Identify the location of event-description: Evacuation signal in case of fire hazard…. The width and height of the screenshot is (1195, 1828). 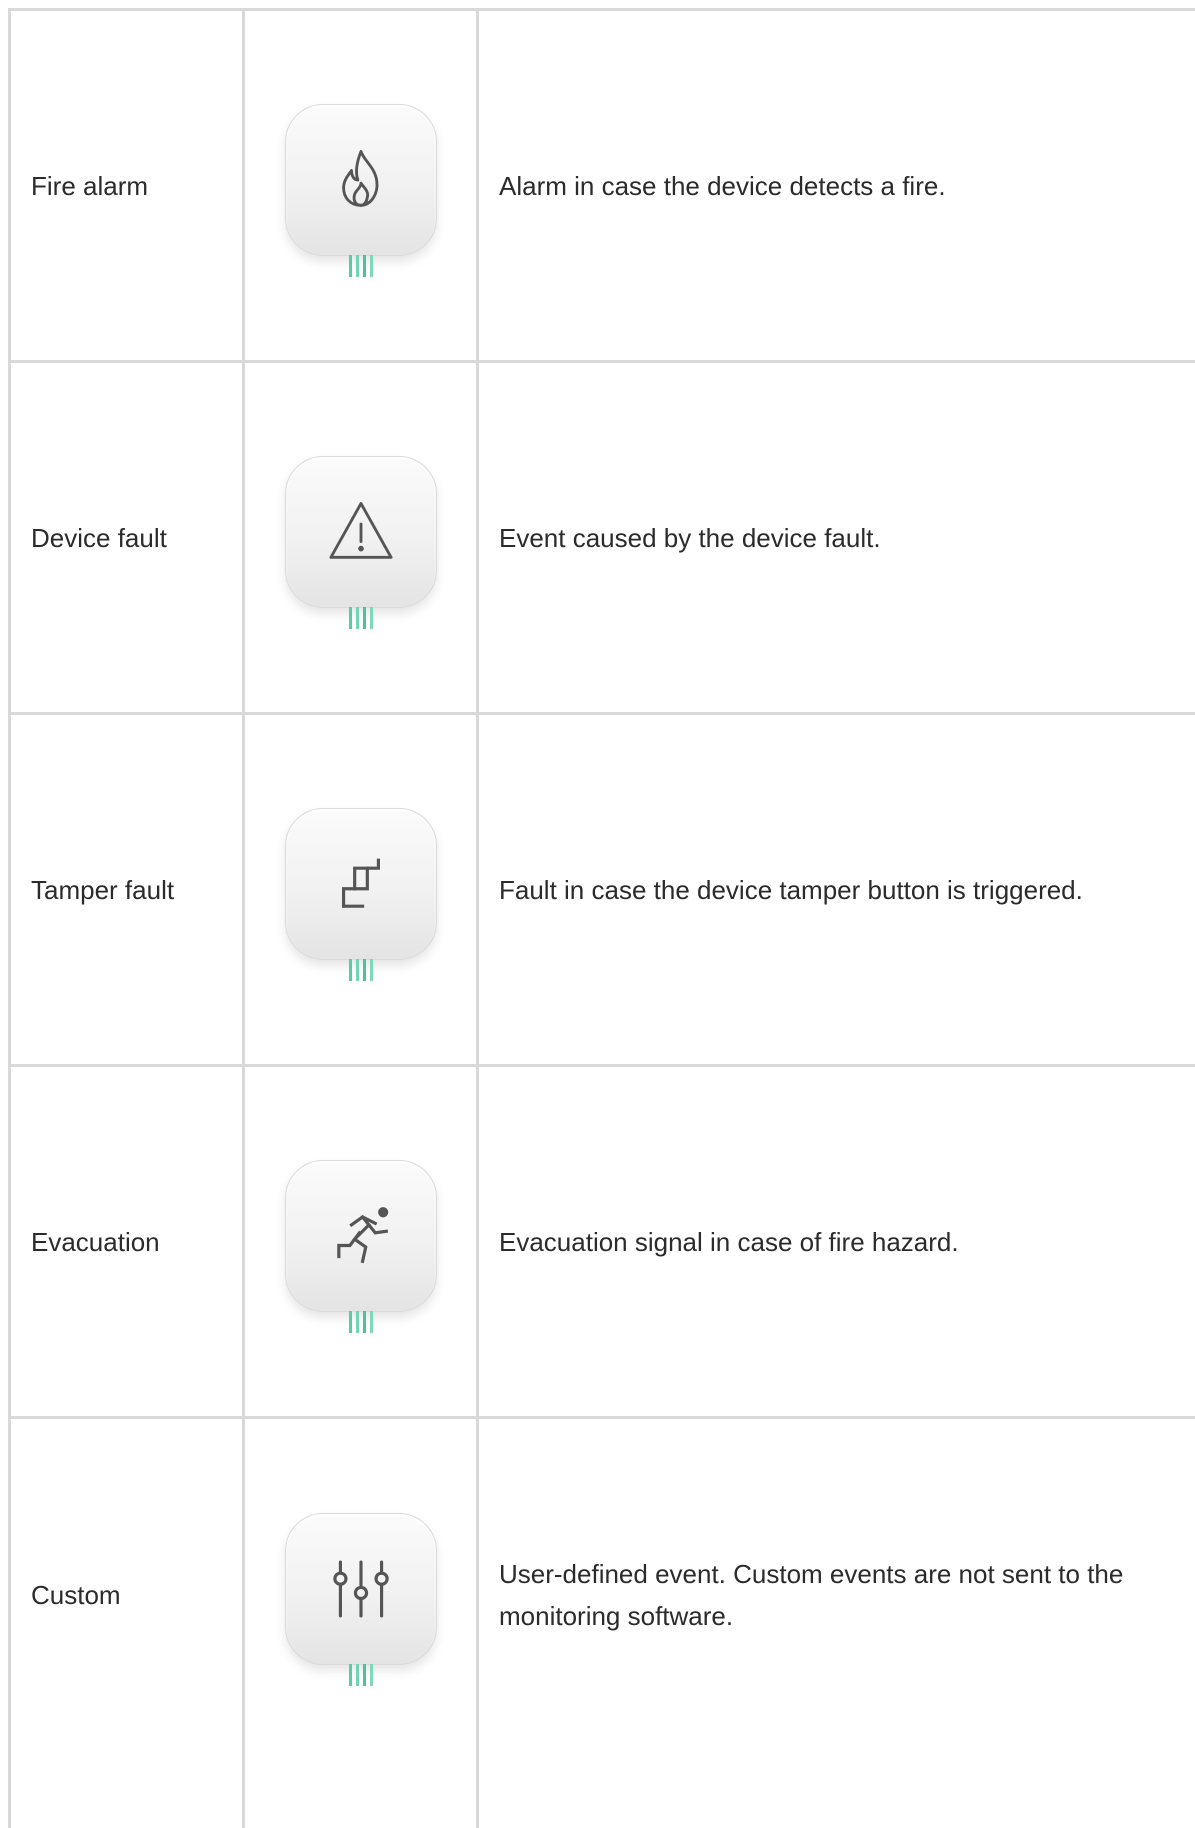
(729, 1242).